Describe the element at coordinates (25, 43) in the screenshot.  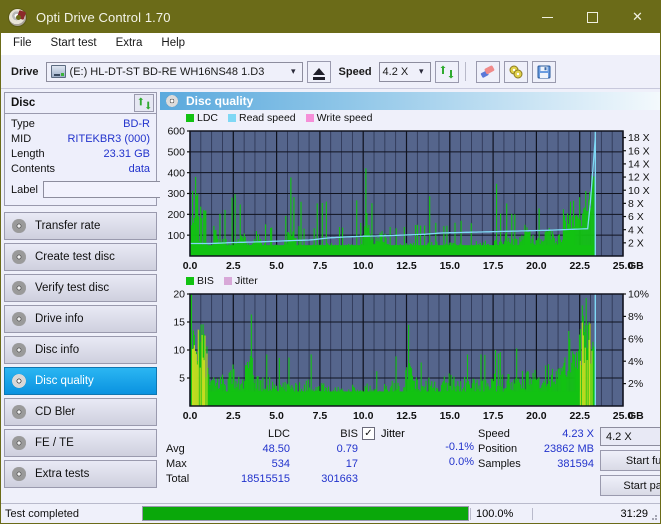
I see `menu-file: File` at that location.